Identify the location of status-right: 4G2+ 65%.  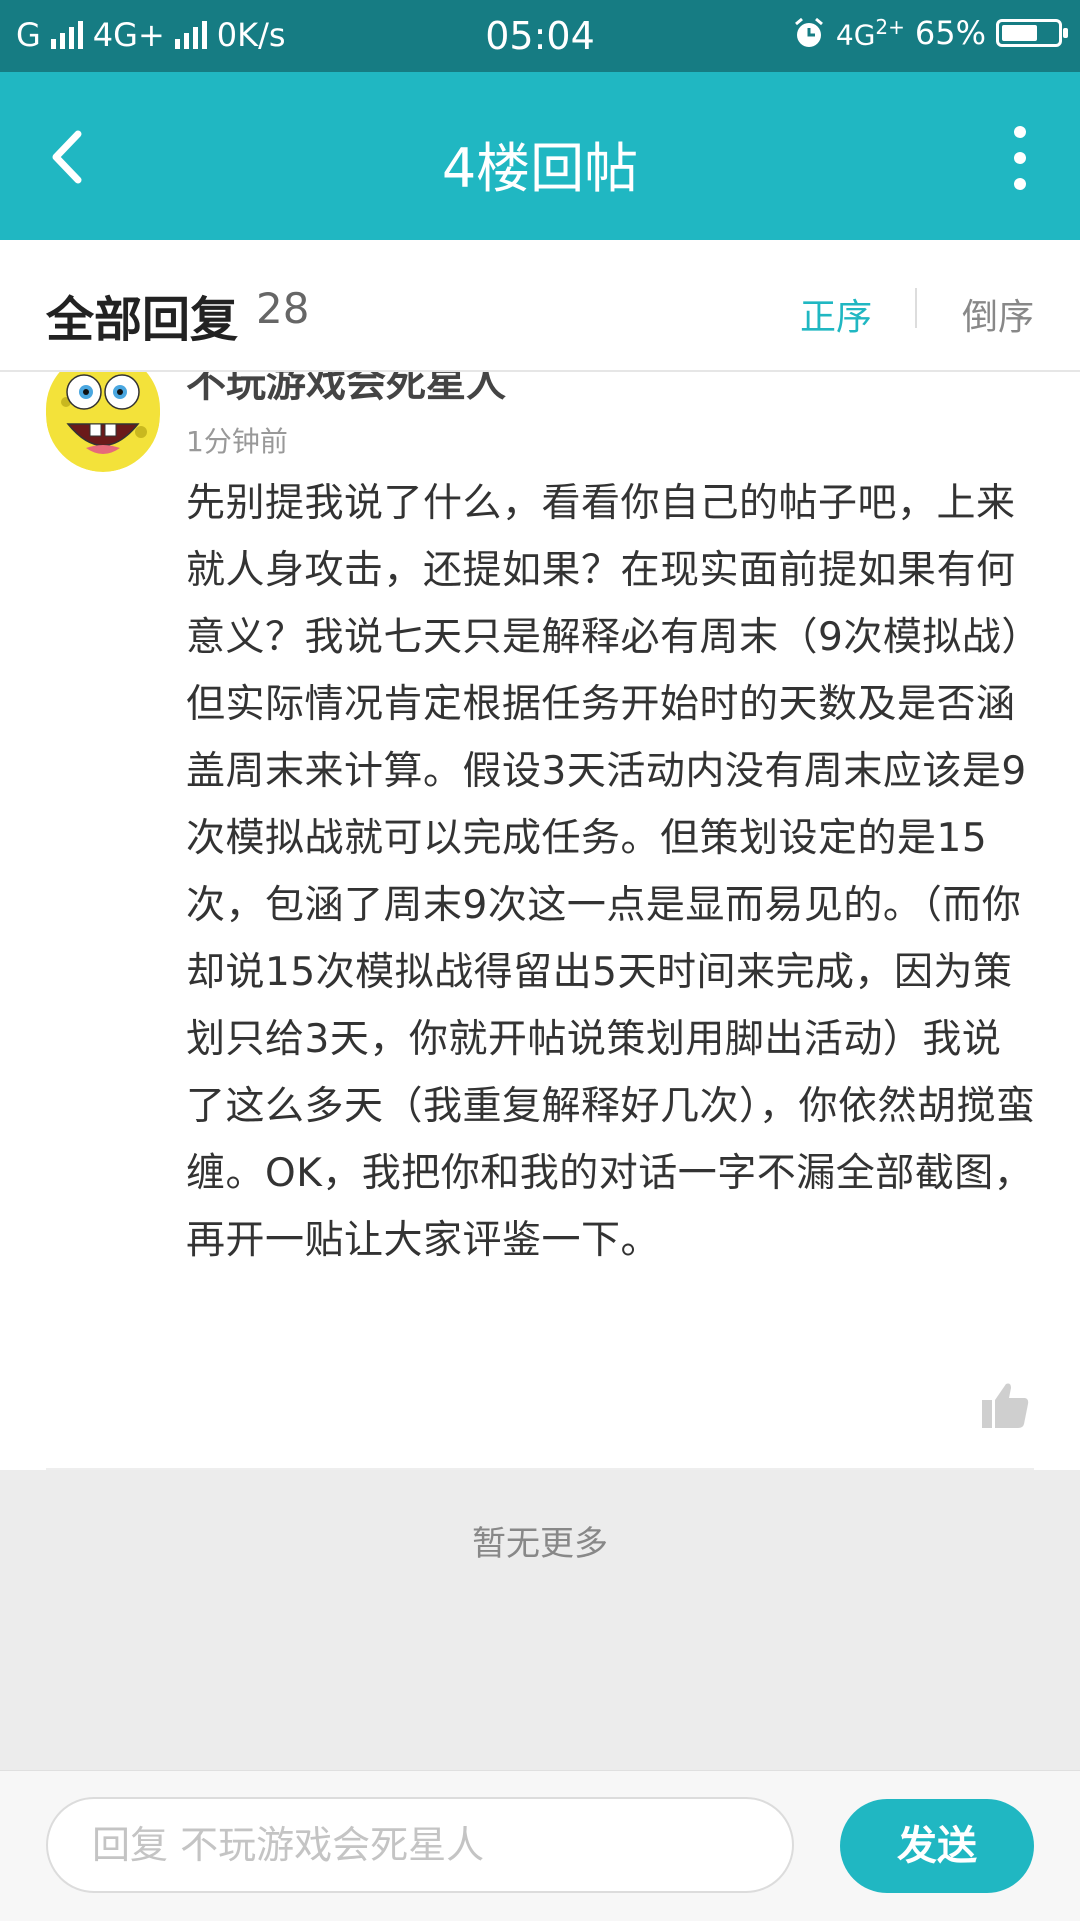
(930, 33).